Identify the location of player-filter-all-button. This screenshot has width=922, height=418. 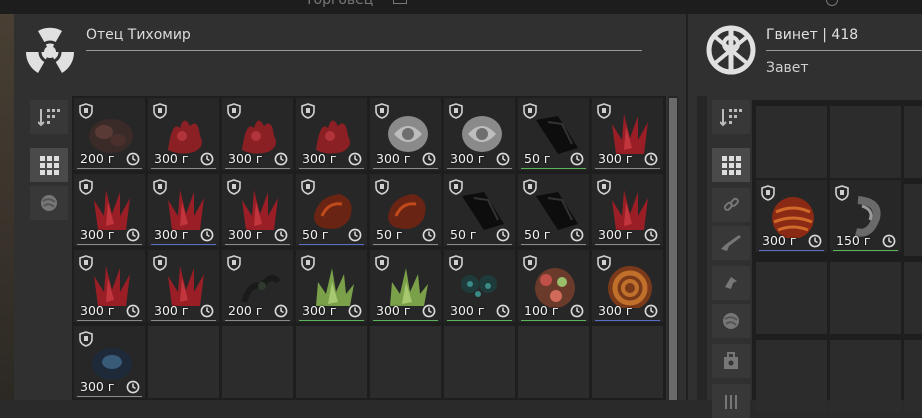
(731, 165).